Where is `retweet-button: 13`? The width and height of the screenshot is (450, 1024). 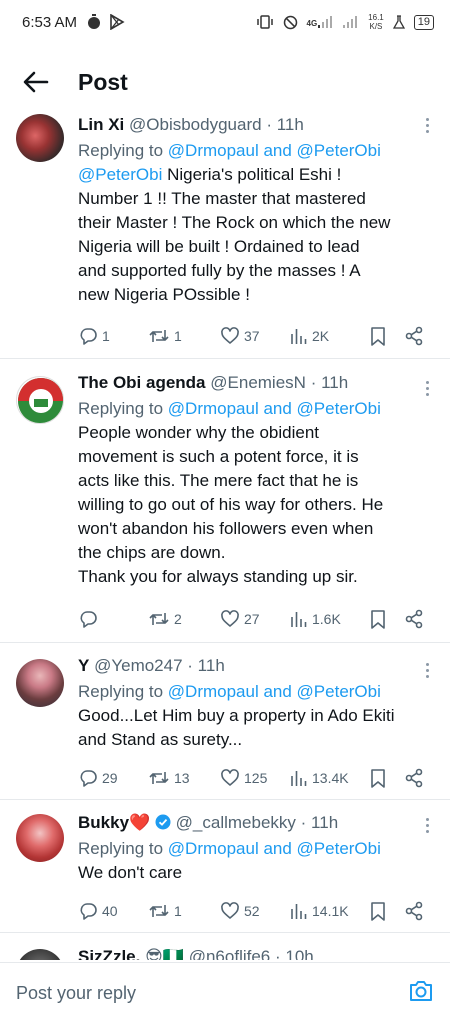
retweet-button: 13 is located at coordinates (184, 778).